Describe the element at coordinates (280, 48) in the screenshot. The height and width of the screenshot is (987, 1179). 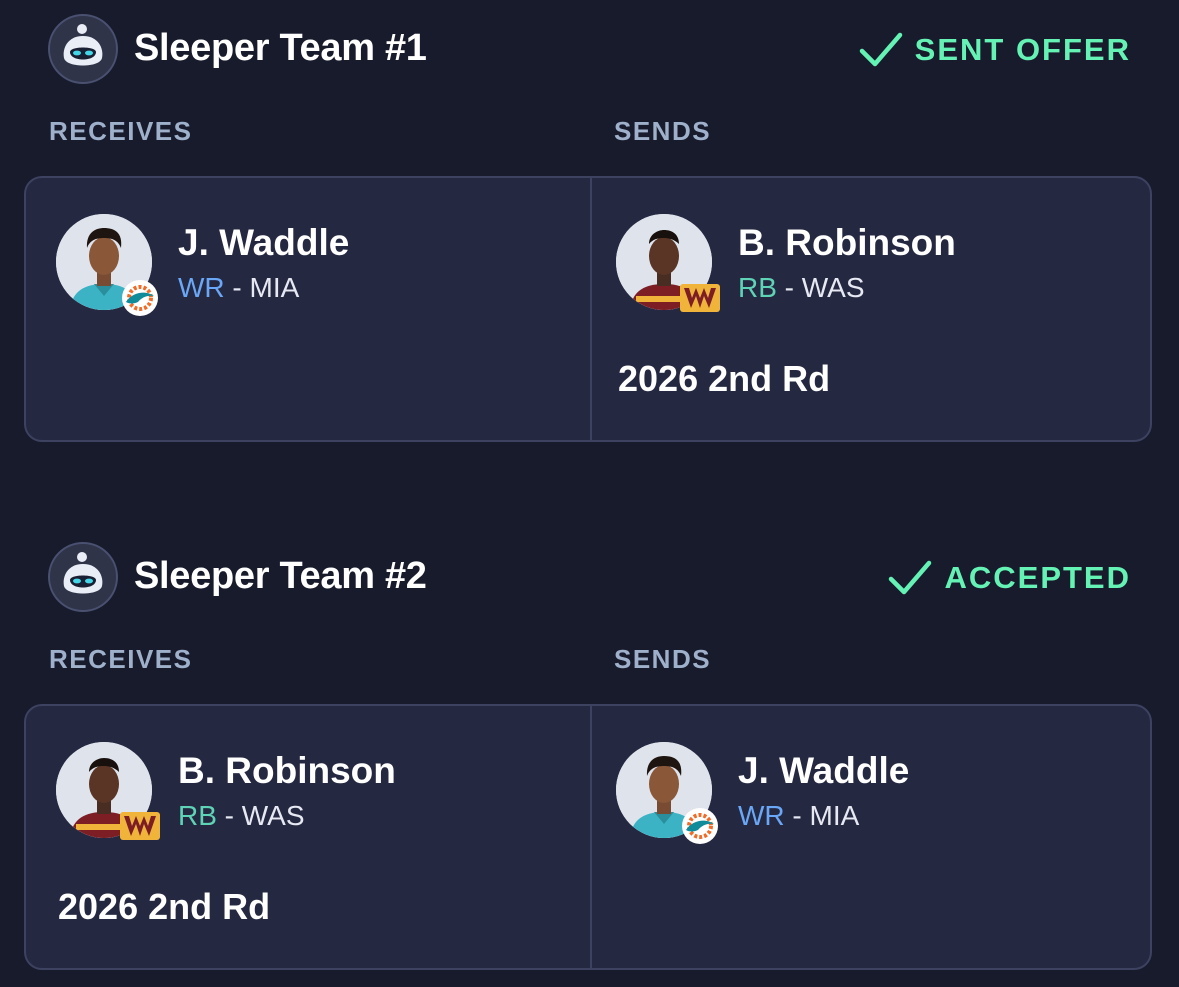
I see `team-name: Sleeper Team #1` at that location.